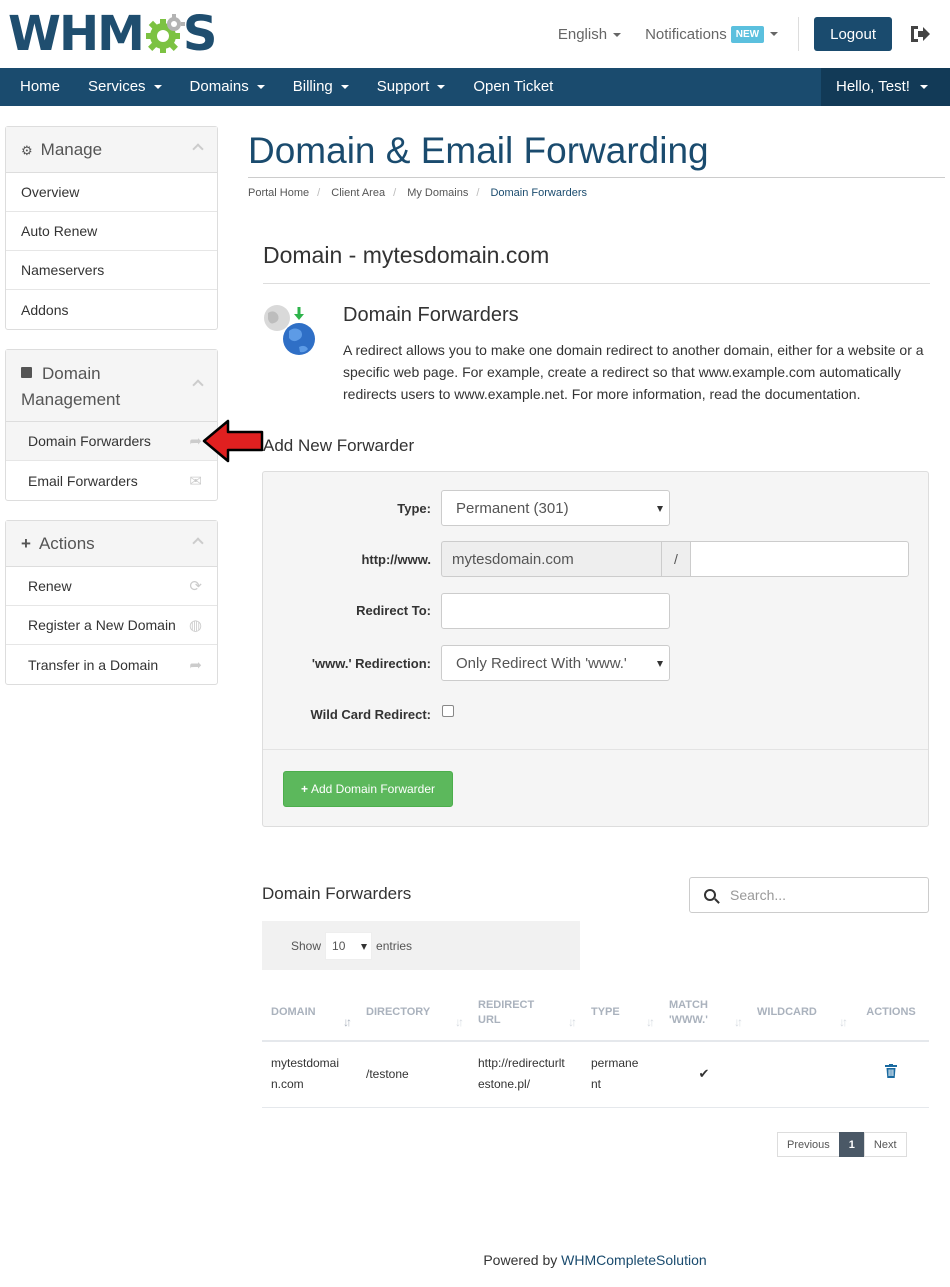 The width and height of the screenshot is (950, 1287). What do you see at coordinates (431, 315) in the screenshot?
I see `forwarders-title: Domain Forwarders` at bounding box center [431, 315].